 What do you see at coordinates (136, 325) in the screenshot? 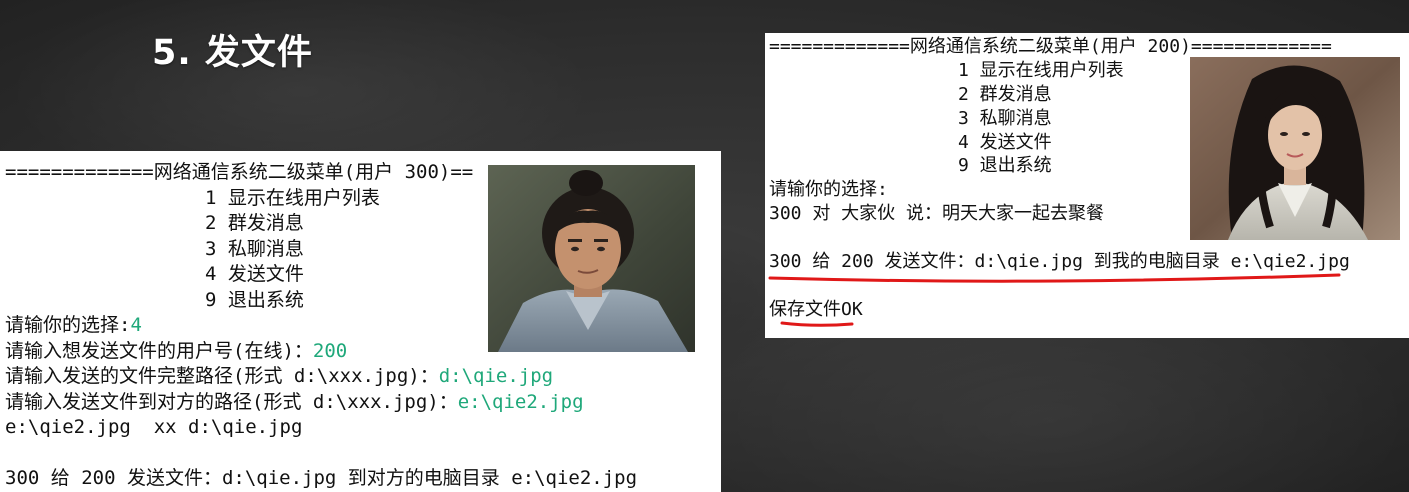
I see `choice-input: 4` at bounding box center [136, 325].